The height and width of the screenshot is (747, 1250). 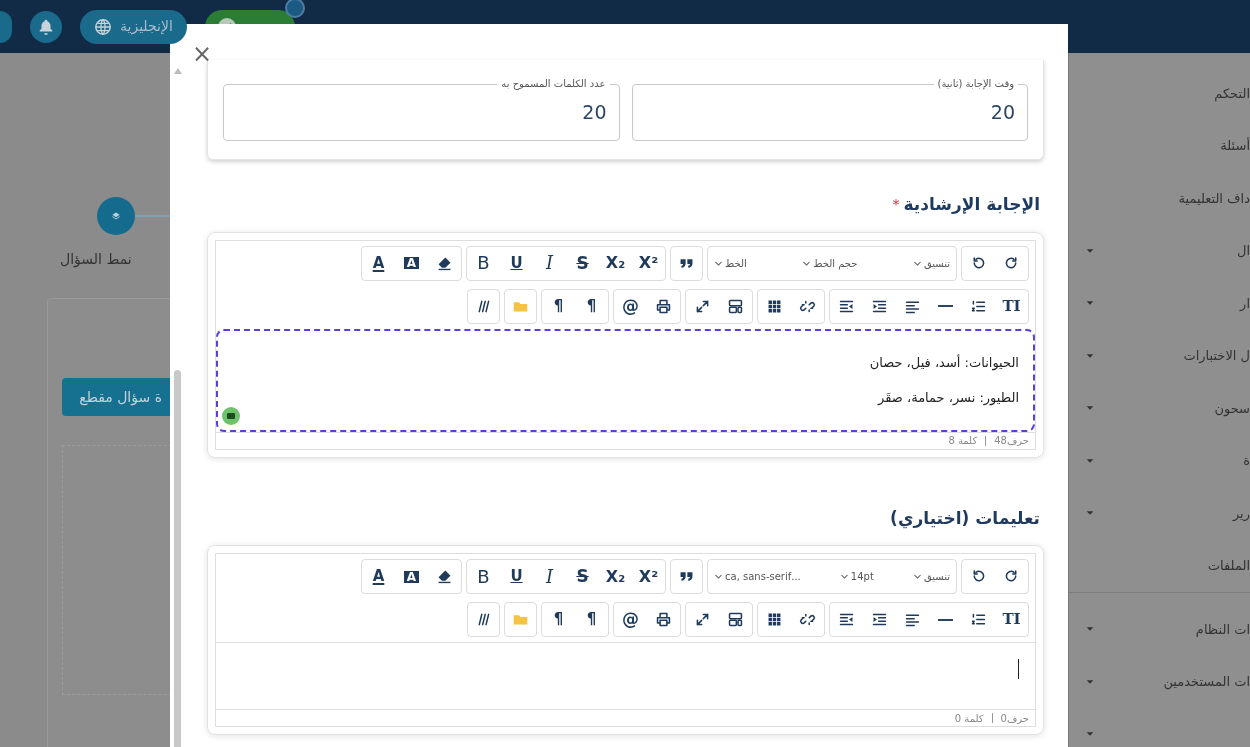 What do you see at coordinates (1245, 303) in the screenshot?
I see `sidebar-item: ار` at bounding box center [1245, 303].